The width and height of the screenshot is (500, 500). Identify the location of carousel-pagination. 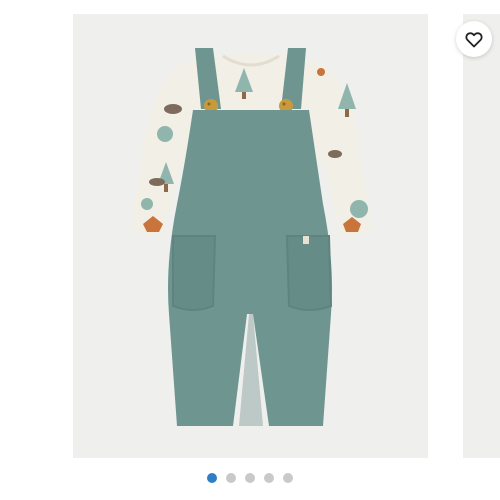
(250, 479).